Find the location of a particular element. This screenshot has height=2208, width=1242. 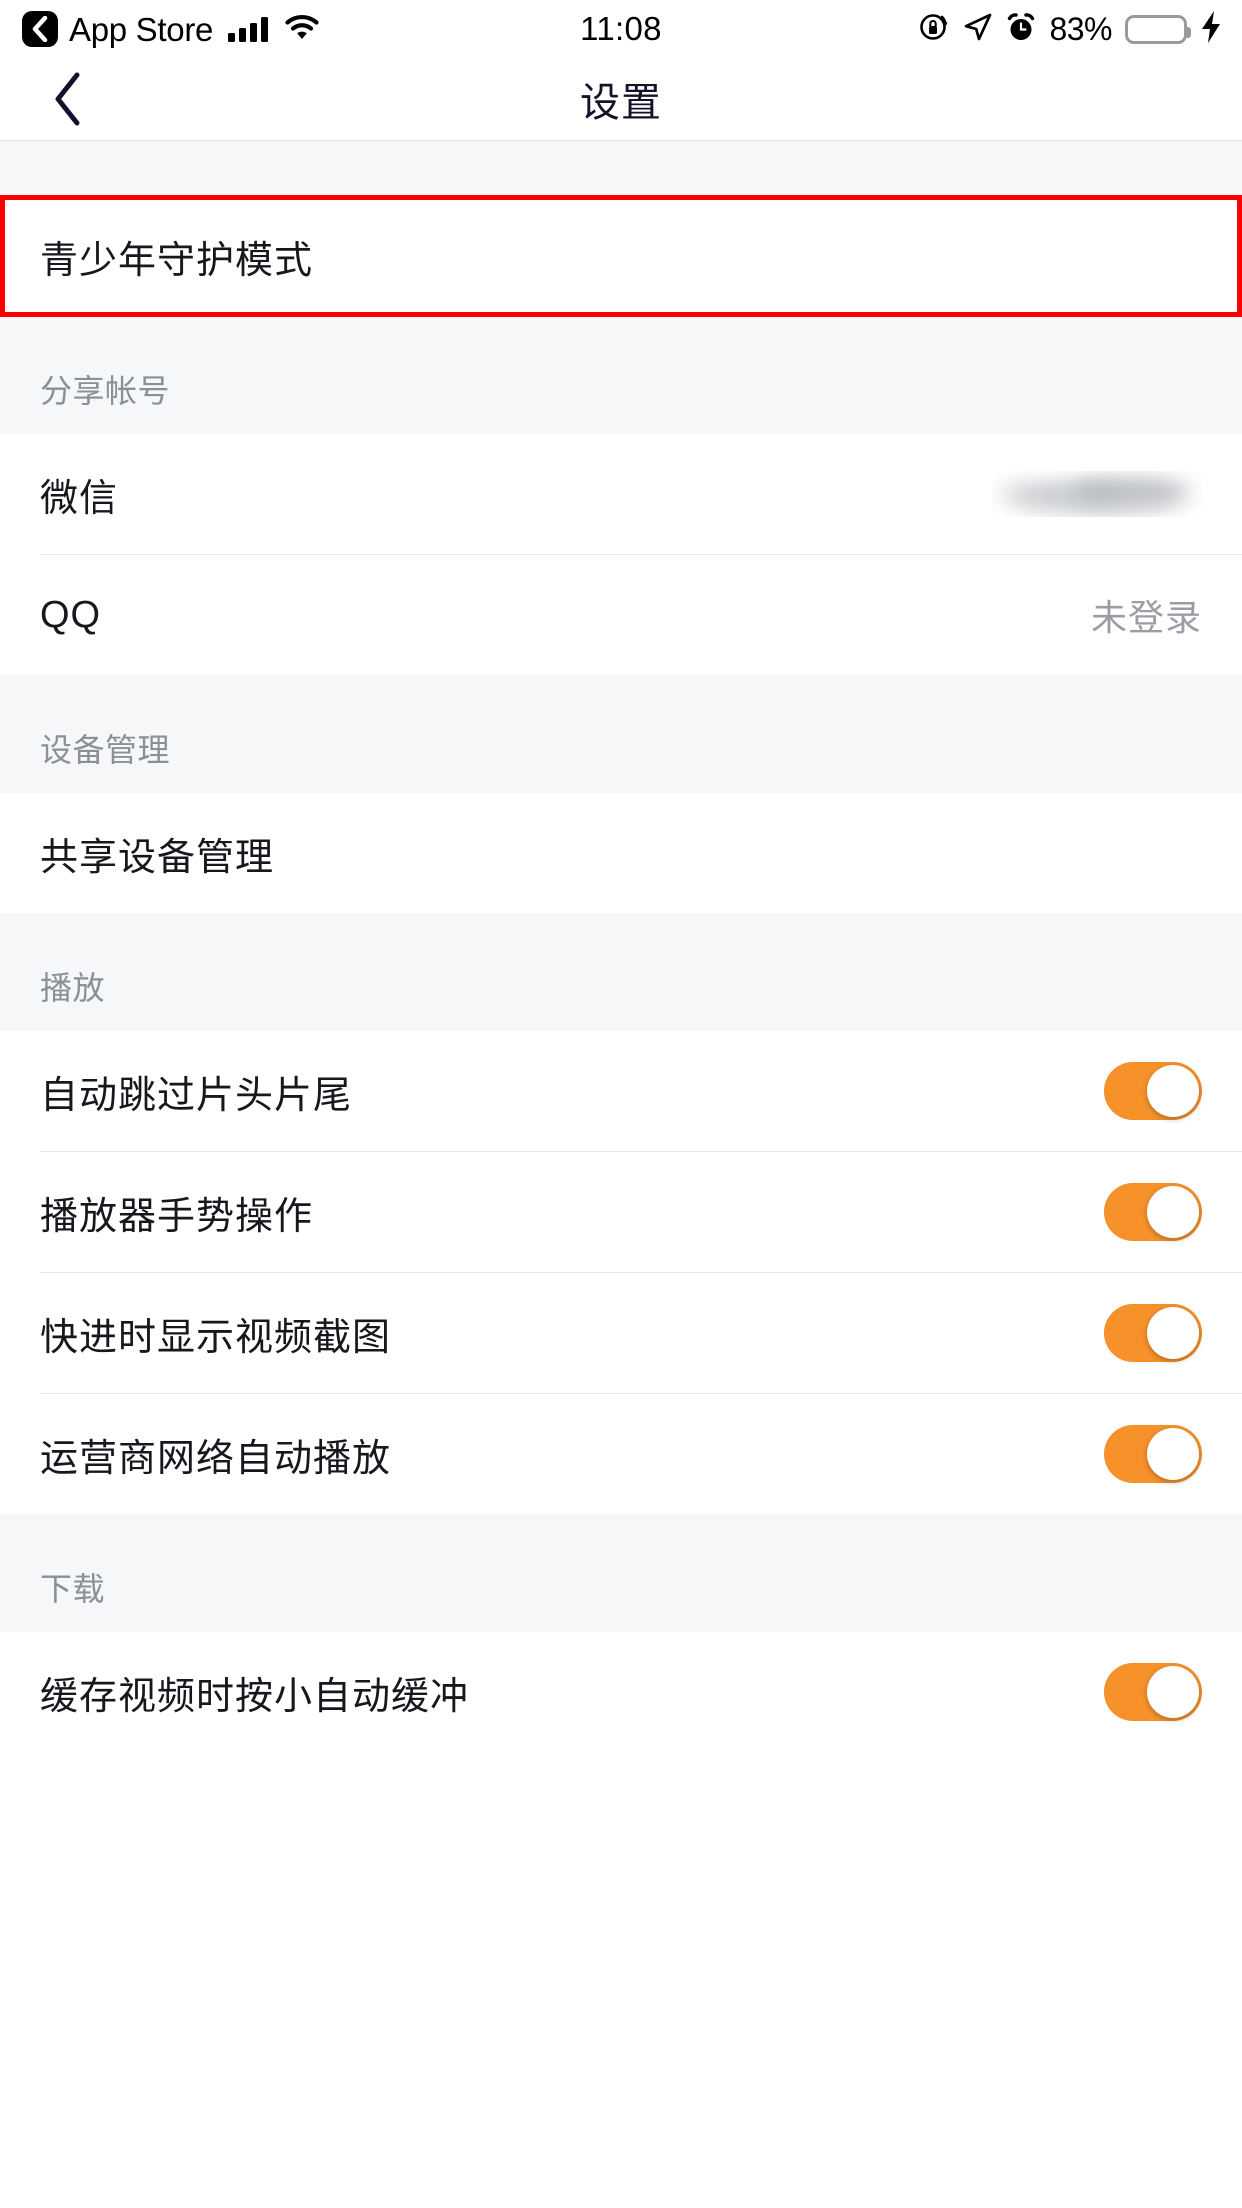

status-bar: App Store 11:08 83% is located at coordinates (621, 29).